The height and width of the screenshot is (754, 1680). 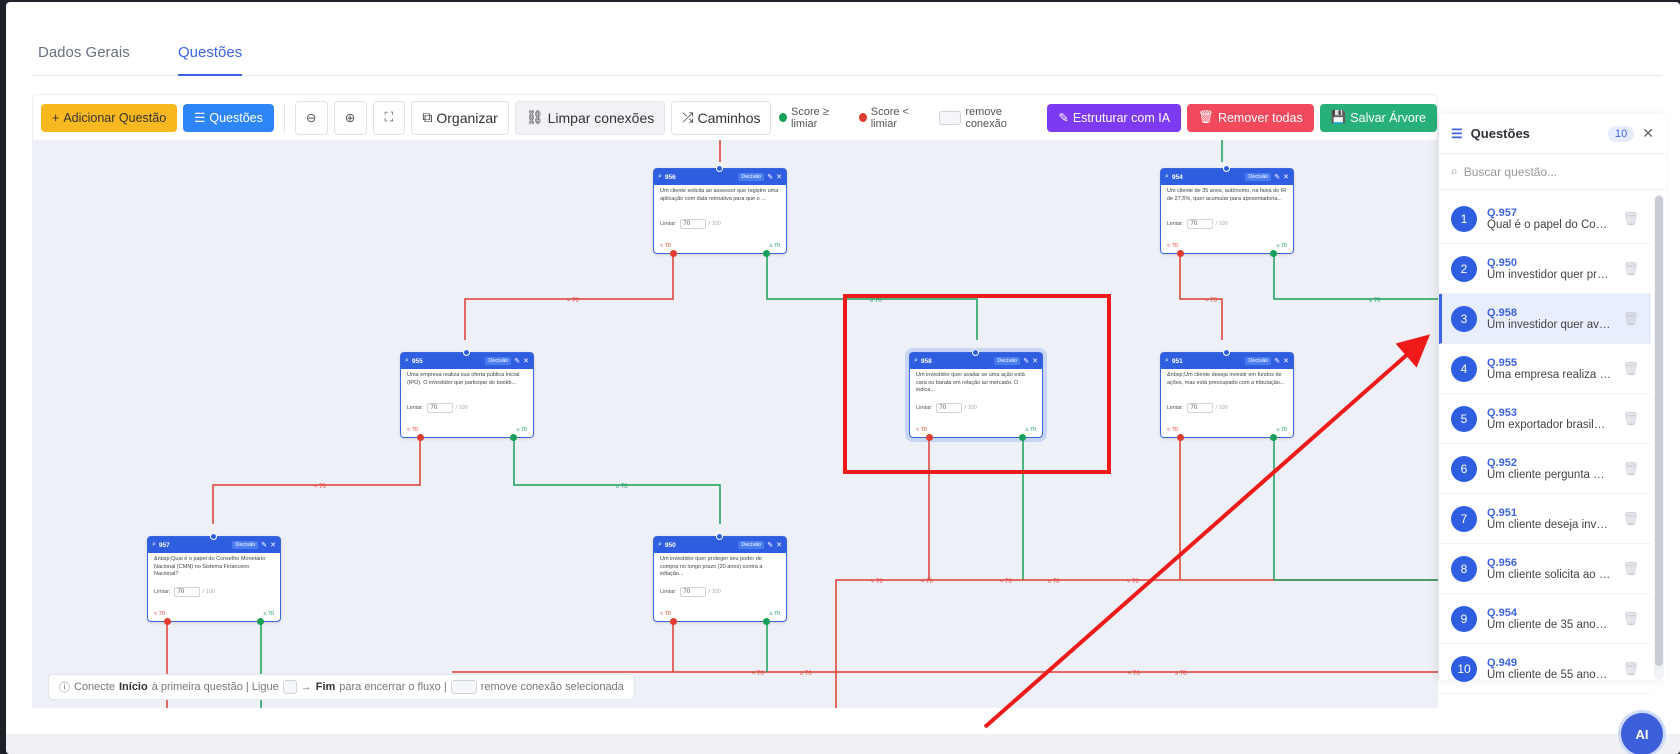 What do you see at coordinates (1545, 569) in the screenshot?
I see `list-item: 8 Q.956 Um cliente solicita ao a... 🗑` at bounding box center [1545, 569].